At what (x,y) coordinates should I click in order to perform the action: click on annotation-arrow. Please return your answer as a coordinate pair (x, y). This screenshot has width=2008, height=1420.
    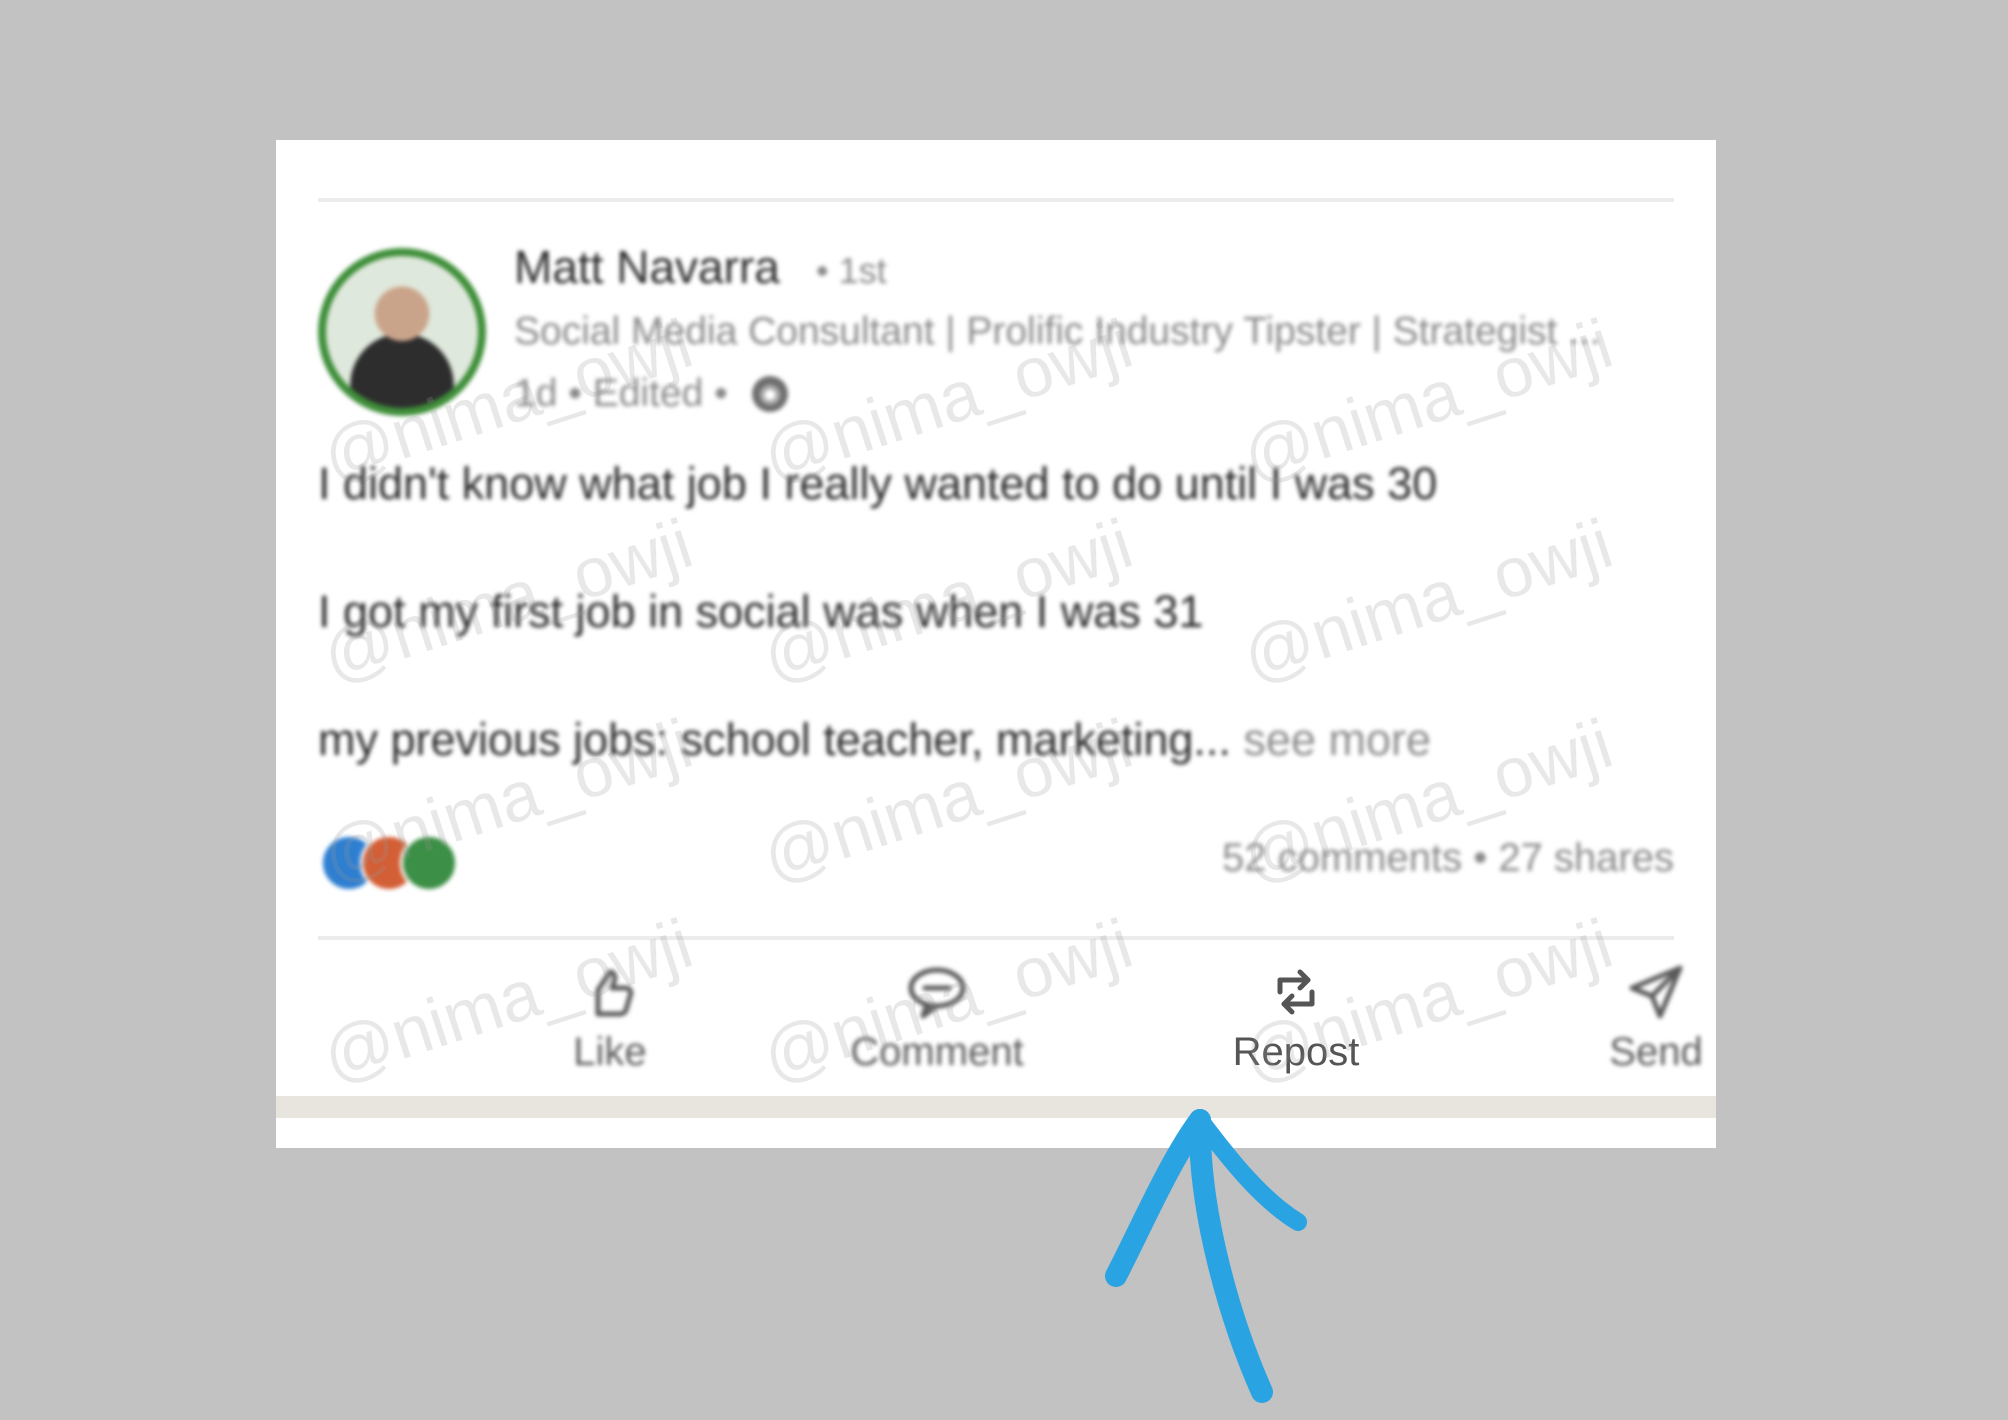
    Looking at the image, I should click on (1206, 1256).